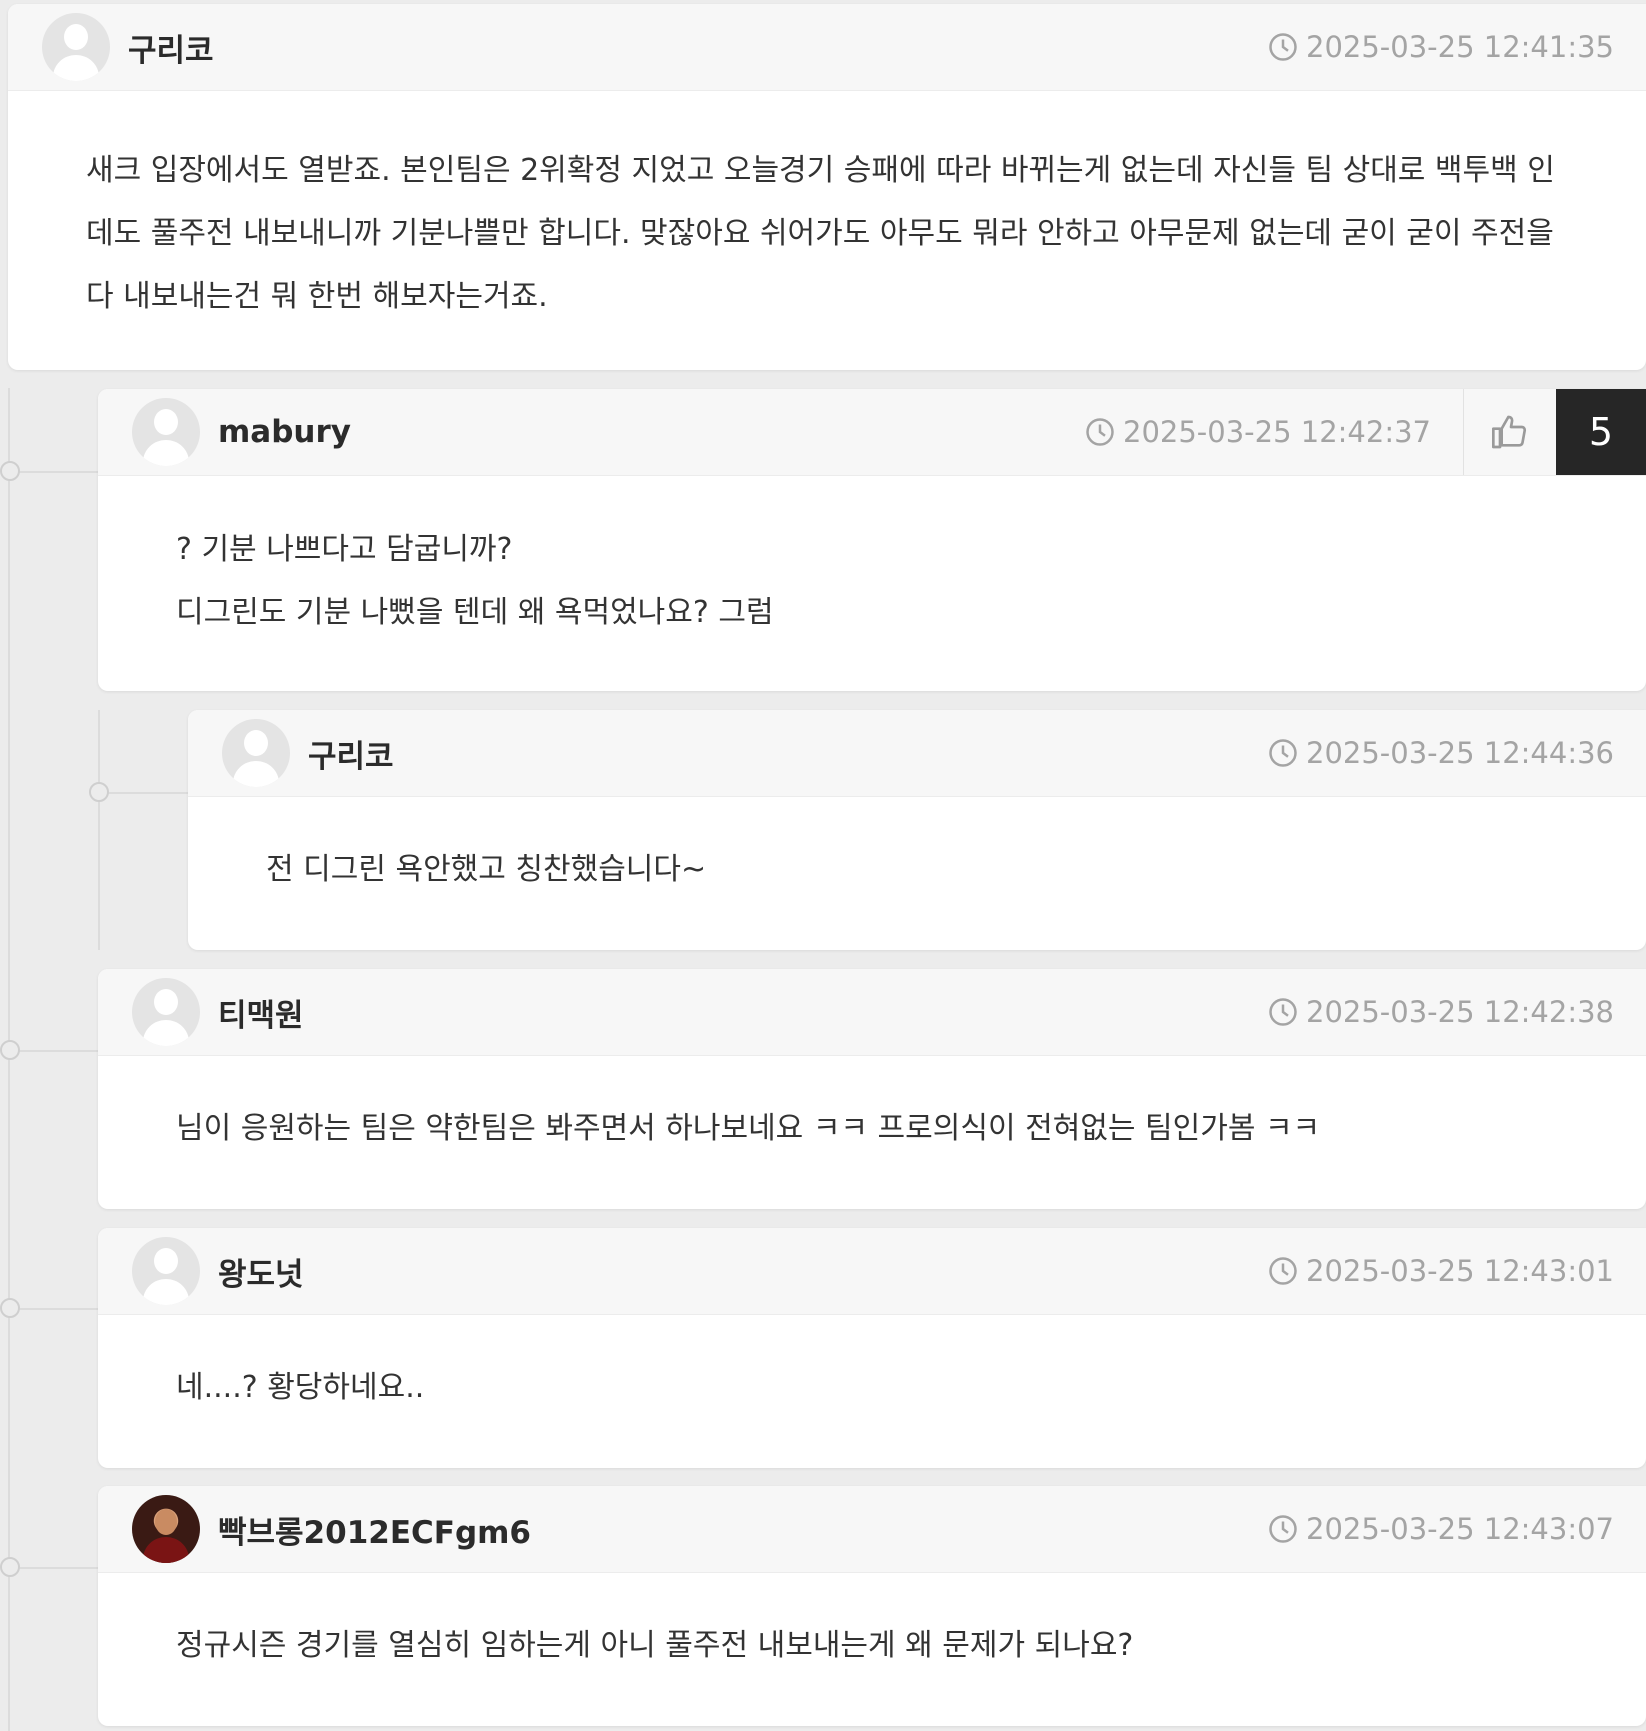 Image resolution: width=1646 pixels, height=1731 pixels. Describe the element at coordinates (1460, 1271) in the screenshot. I see `timestamp-text: 2025-03-25 12:43:01` at that location.